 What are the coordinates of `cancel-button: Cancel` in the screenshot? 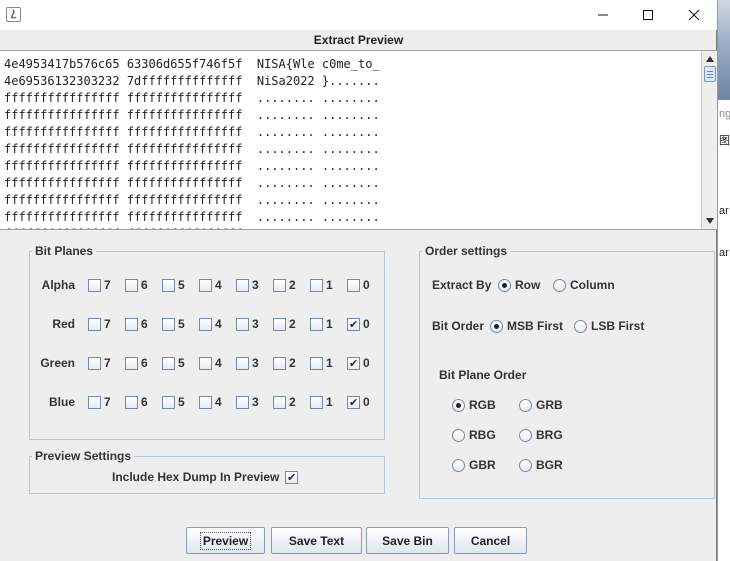 It's located at (490, 540).